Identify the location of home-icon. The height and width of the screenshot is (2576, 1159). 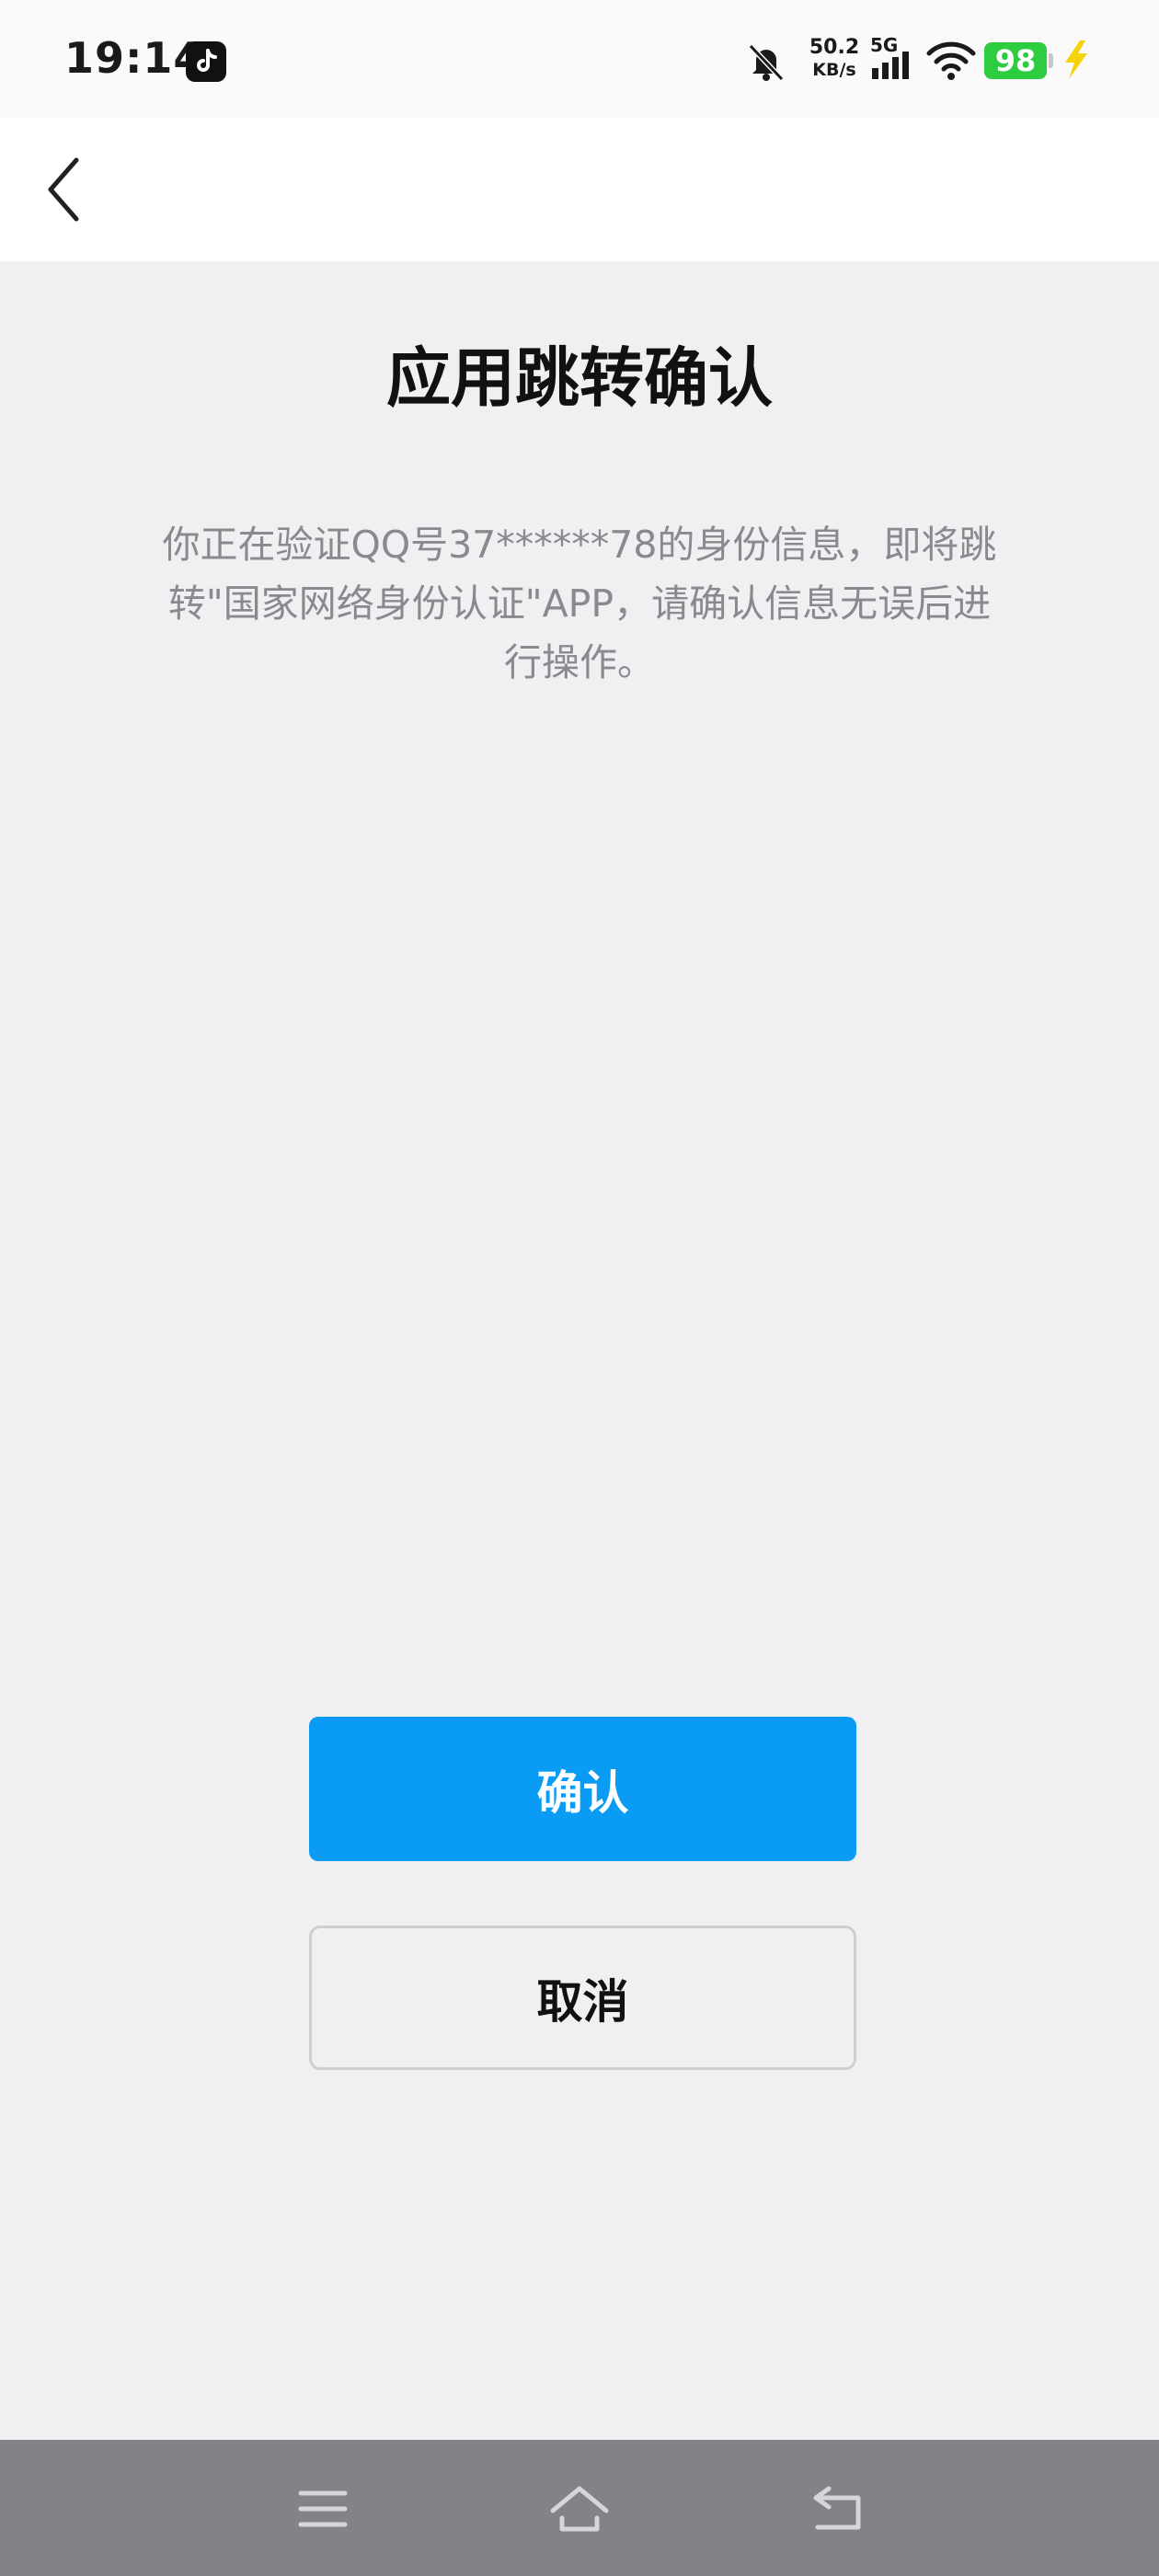
(579, 2509).